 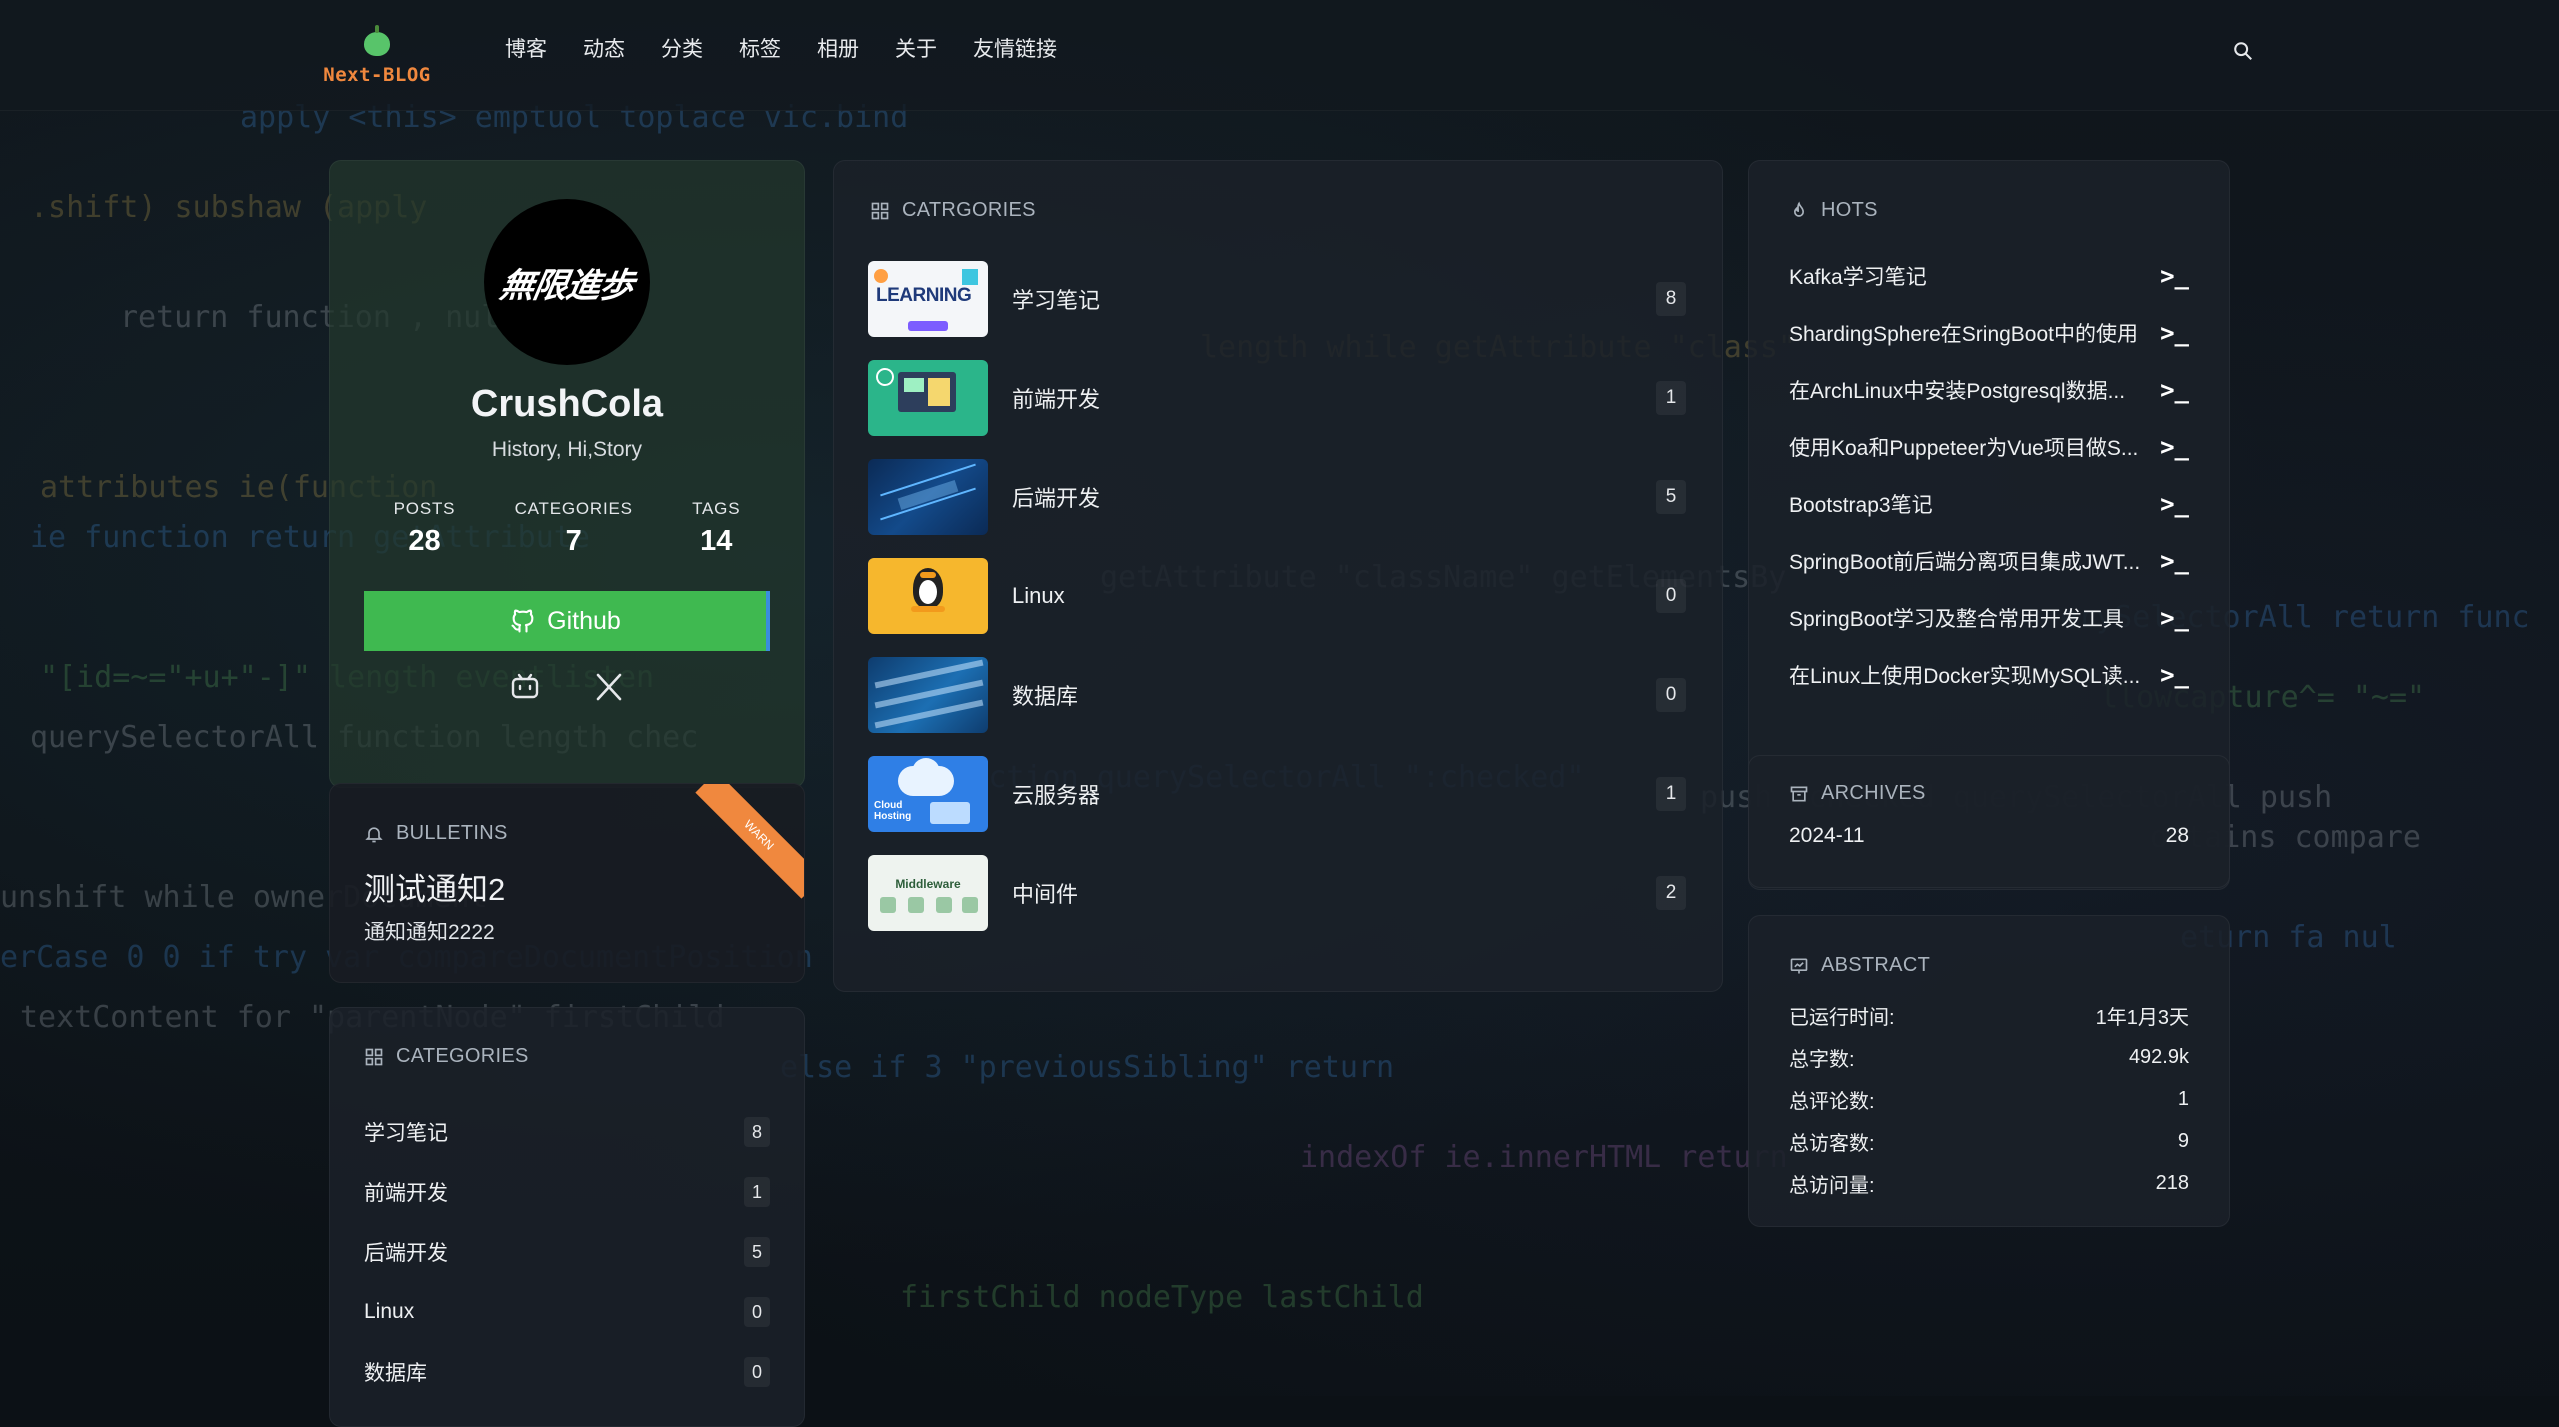 I want to click on category-card-item: 数据库 0, so click(x=1277, y=695).